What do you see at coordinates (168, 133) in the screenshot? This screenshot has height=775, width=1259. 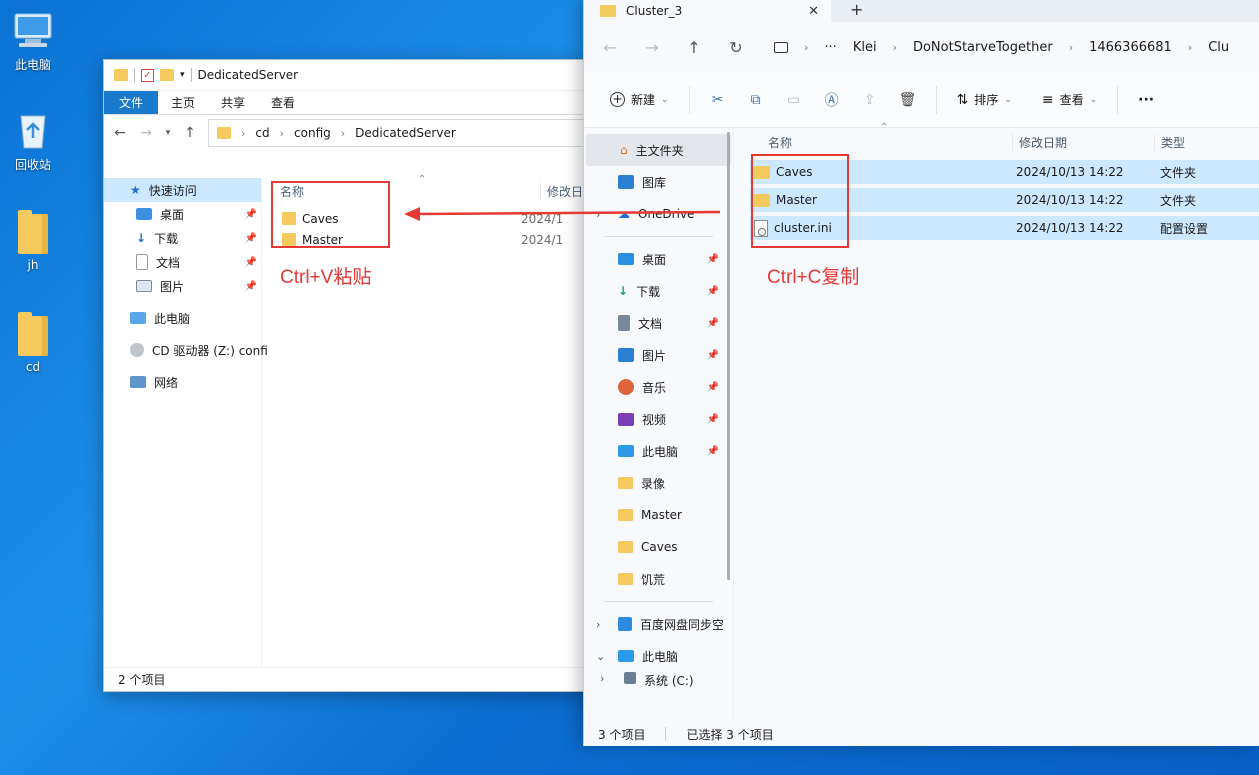 I see `recent-dropdown-icon: ▾` at bounding box center [168, 133].